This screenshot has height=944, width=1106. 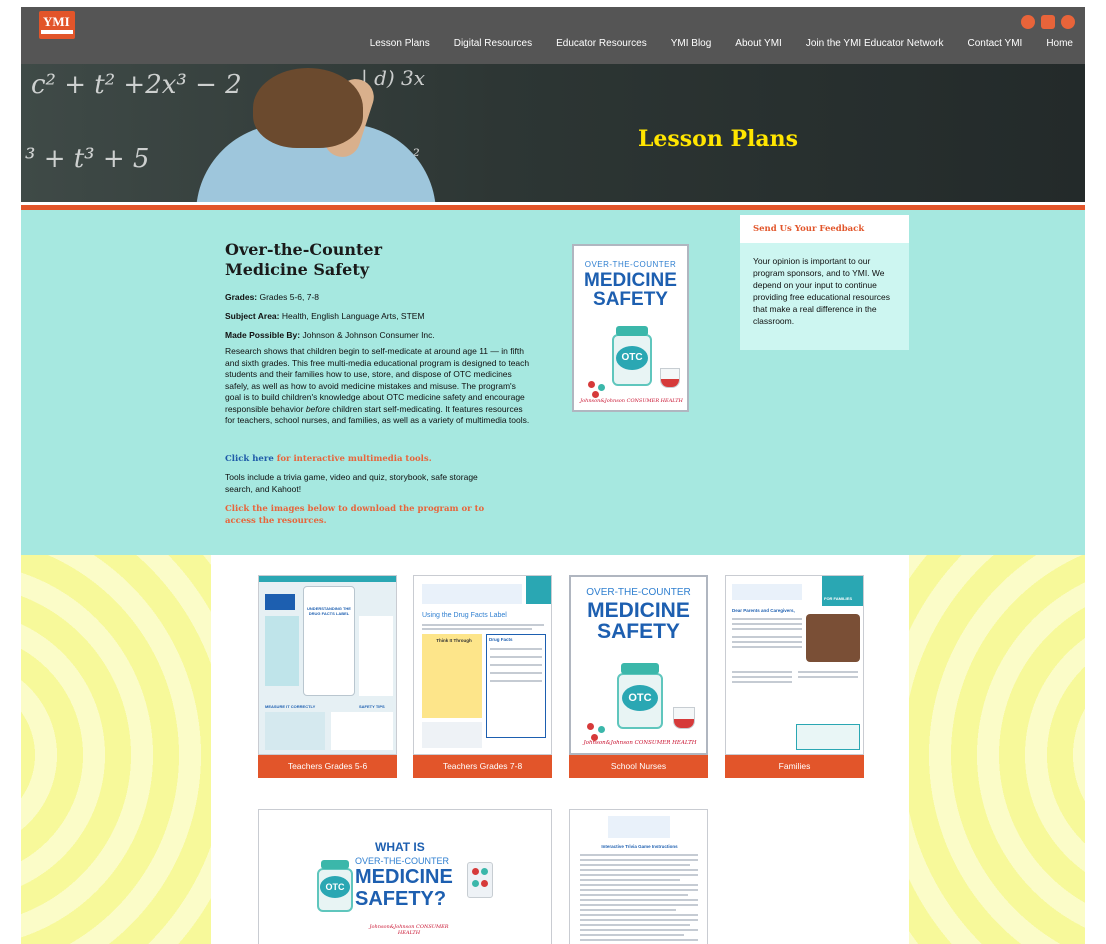 I want to click on logo-subtext-bar, so click(x=57, y=32).